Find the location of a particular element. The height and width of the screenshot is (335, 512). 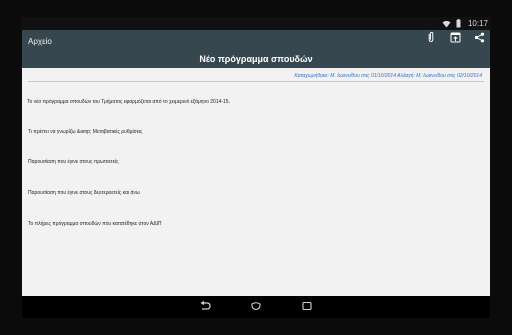

document-link-first-year-presentation: Παρουσίαση που έγινε στους πρωτοετείς is located at coordinates (73, 162).